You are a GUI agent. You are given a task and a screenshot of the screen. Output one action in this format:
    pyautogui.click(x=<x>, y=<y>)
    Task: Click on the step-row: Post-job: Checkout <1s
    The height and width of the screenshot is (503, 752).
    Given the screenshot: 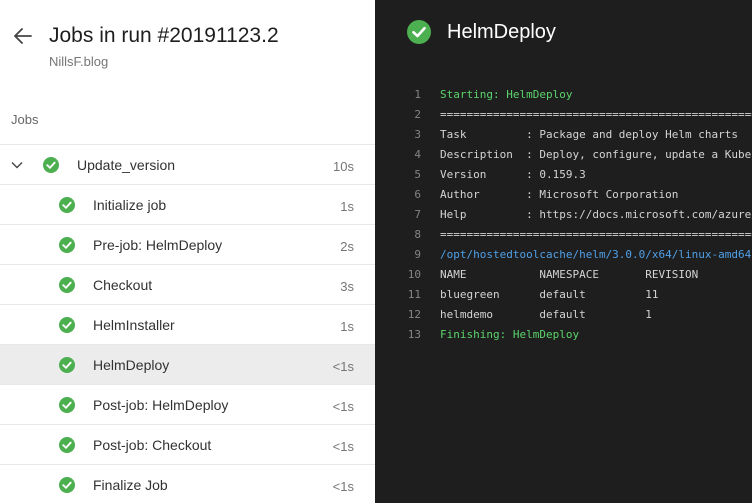 What is the action you would take?
    pyautogui.click(x=187, y=445)
    